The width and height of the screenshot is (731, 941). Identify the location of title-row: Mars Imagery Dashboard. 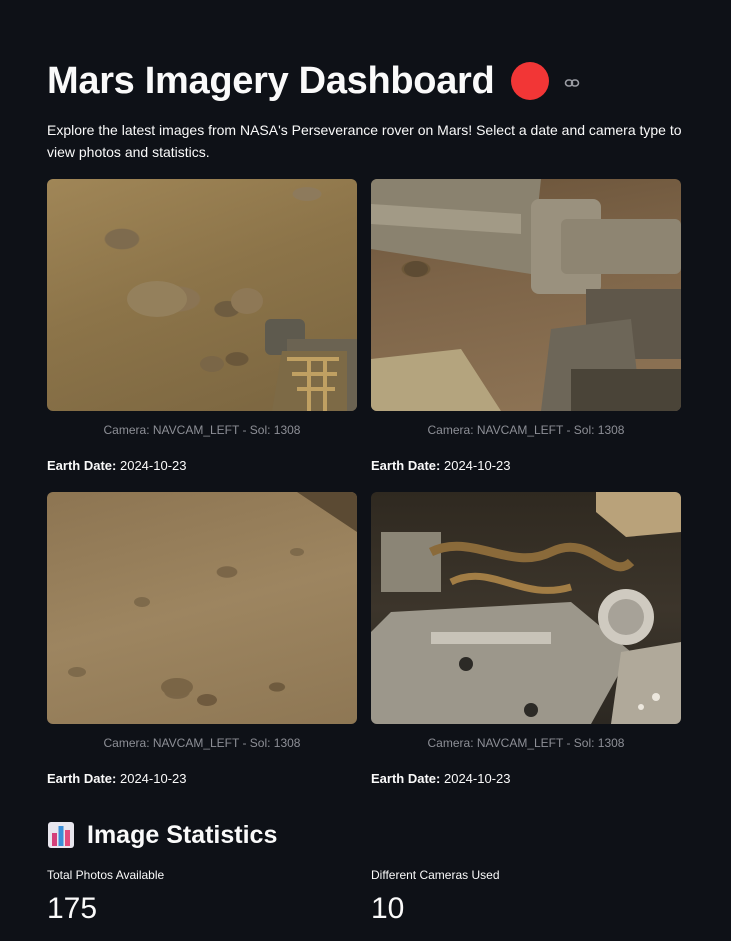
(365, 52).